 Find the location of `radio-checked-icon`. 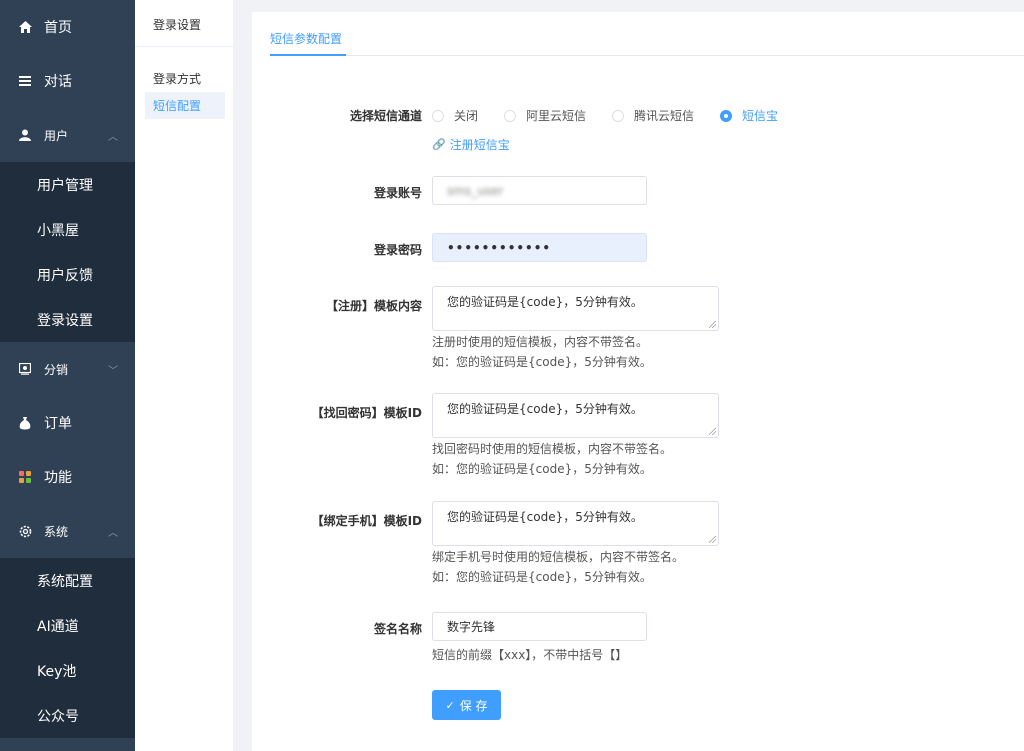

radio-checked-icon is located at coordinates (726, 115).